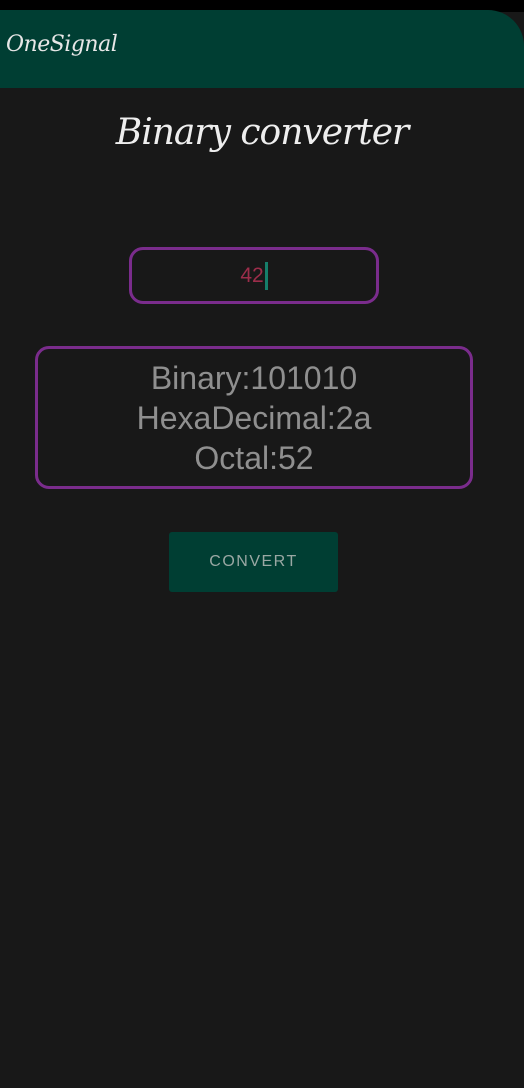 This screenshot has height=1088, width=524. Describe the element at coordinates (262, 49) in the screenshot. I see `app-bar: OneSignal` at that location.